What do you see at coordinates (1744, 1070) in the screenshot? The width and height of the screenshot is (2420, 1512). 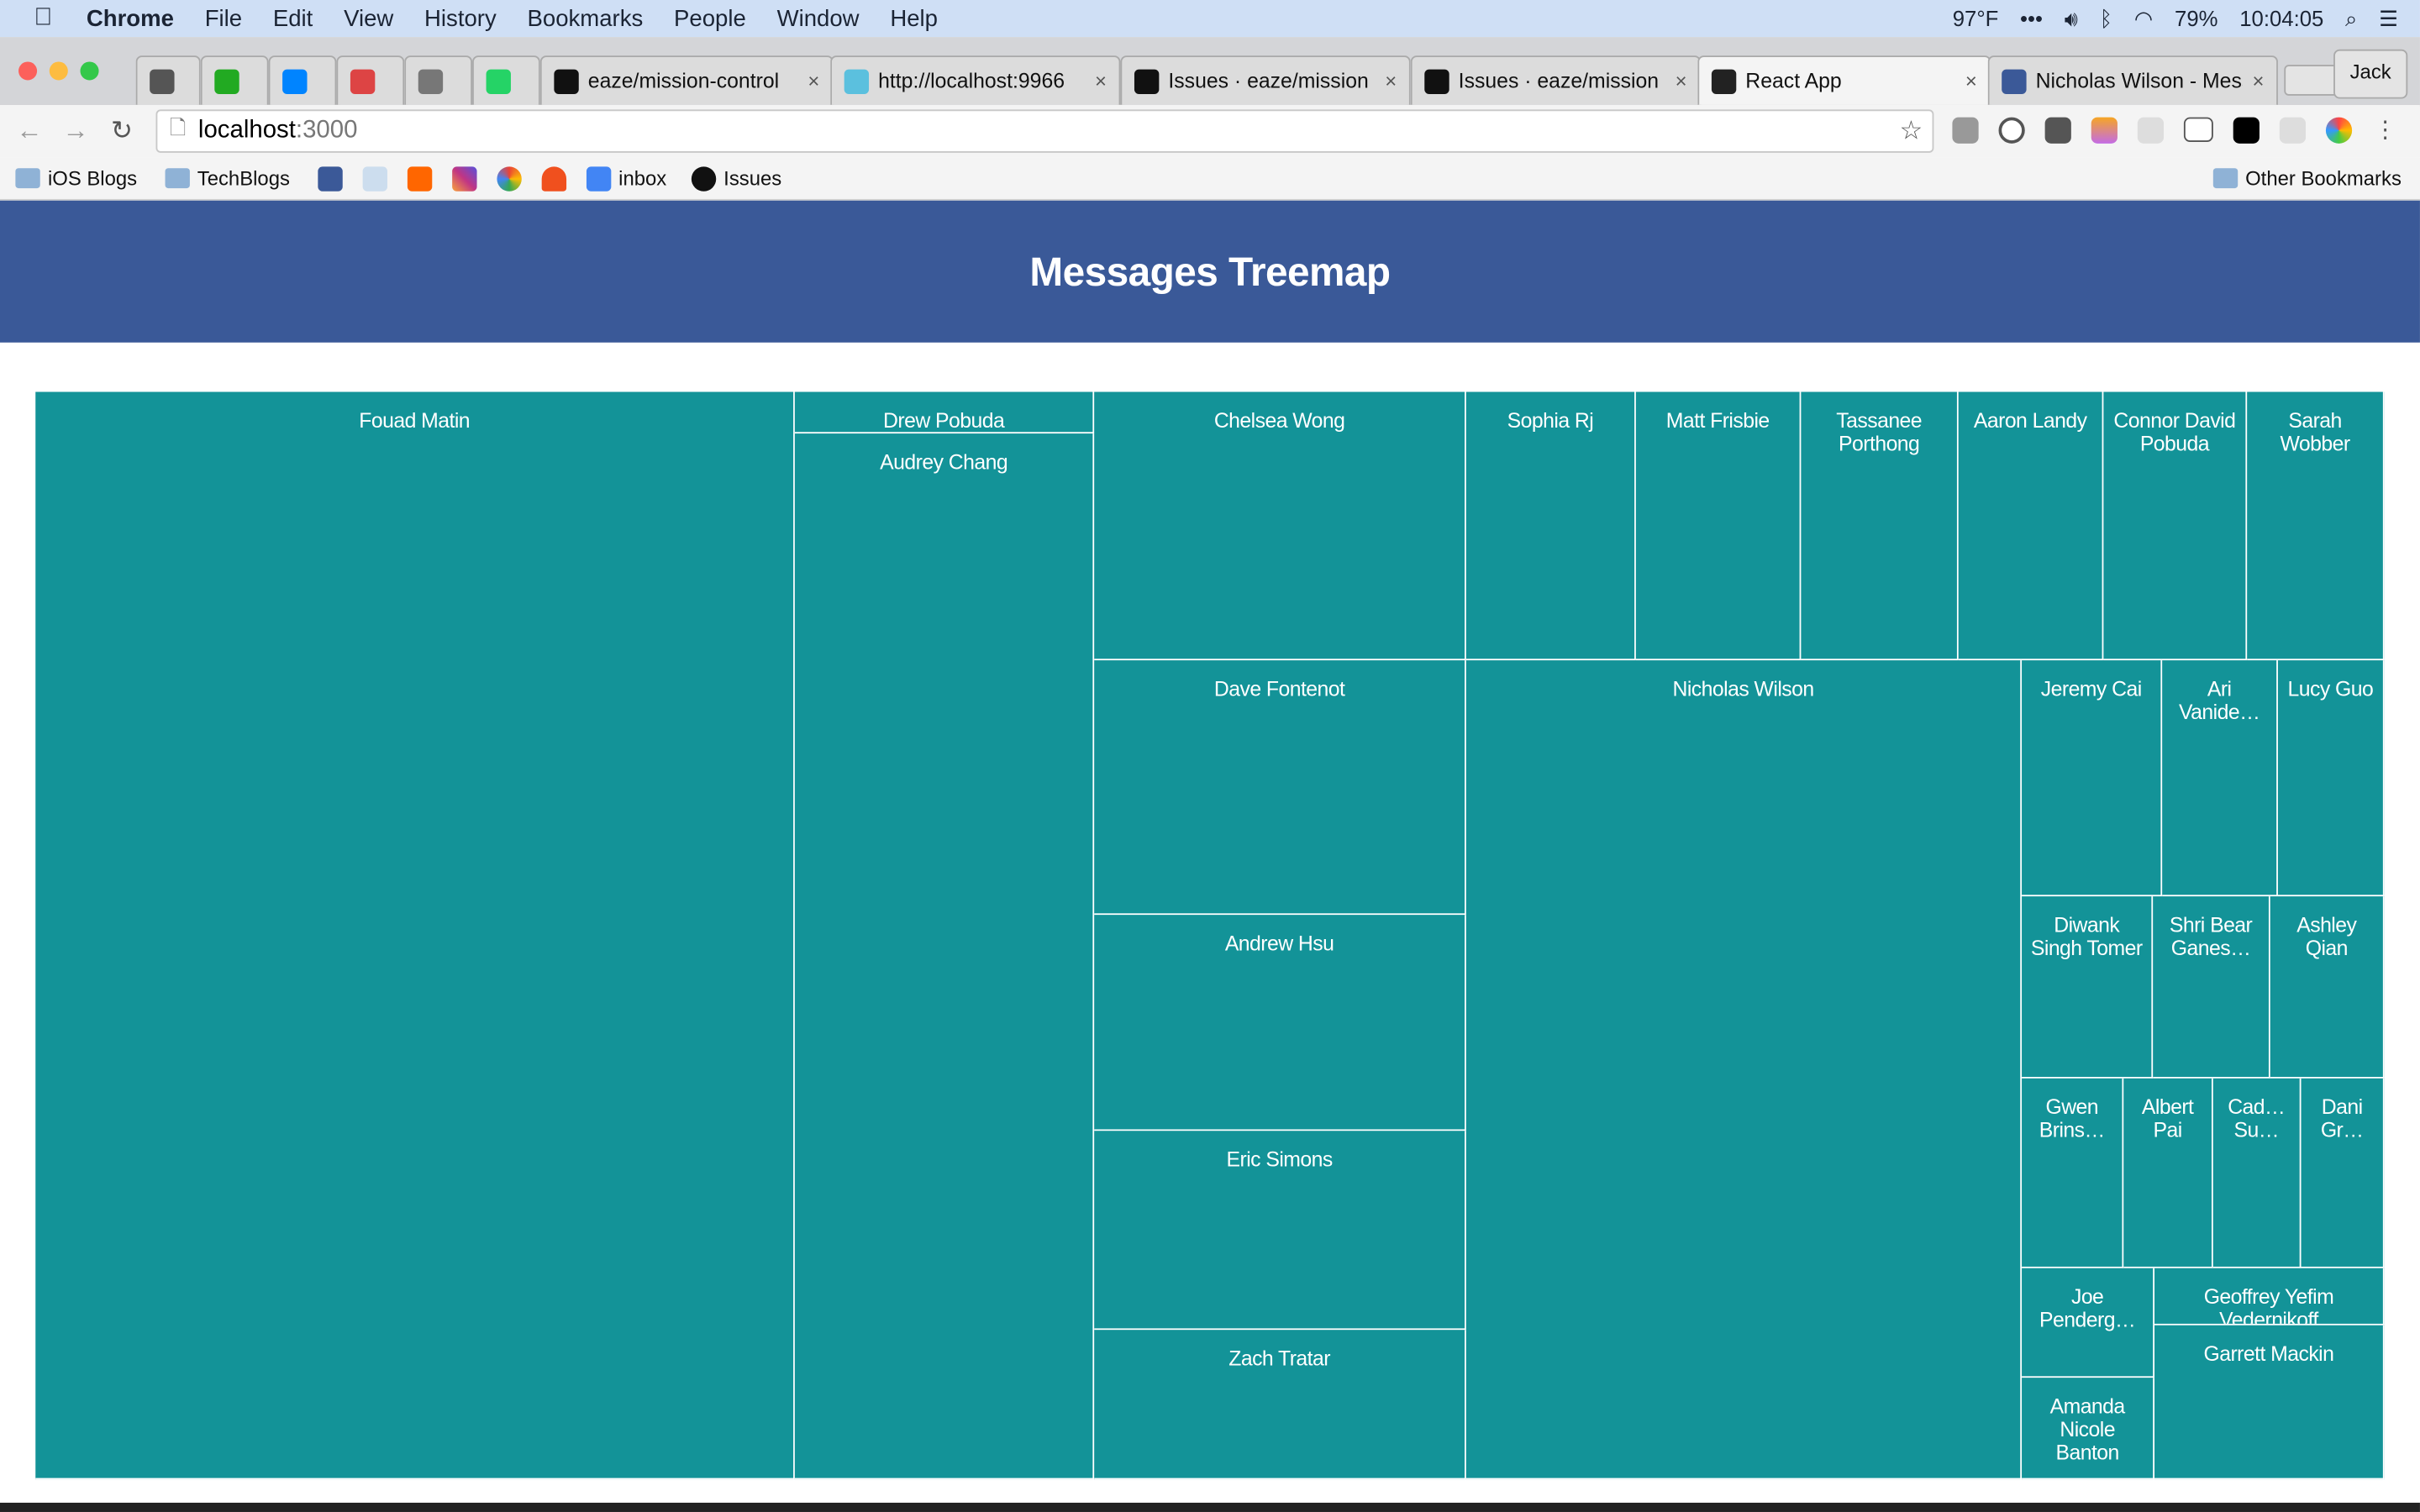 I see `treemap-cell: Nicholas Wilson` at bounding box center [1744, 1070].